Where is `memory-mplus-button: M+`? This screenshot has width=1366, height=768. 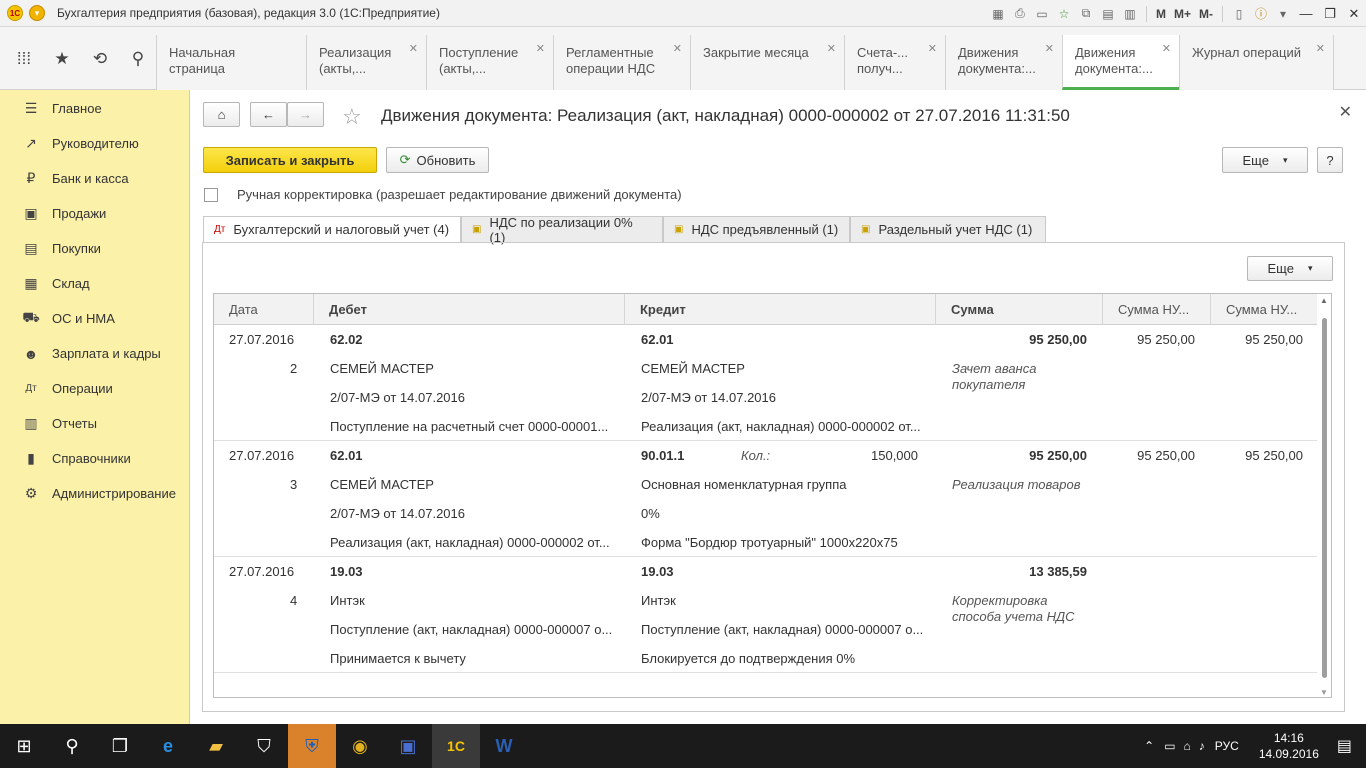 memory-mplus-button: M+ is located at coordinates (1182, 14).